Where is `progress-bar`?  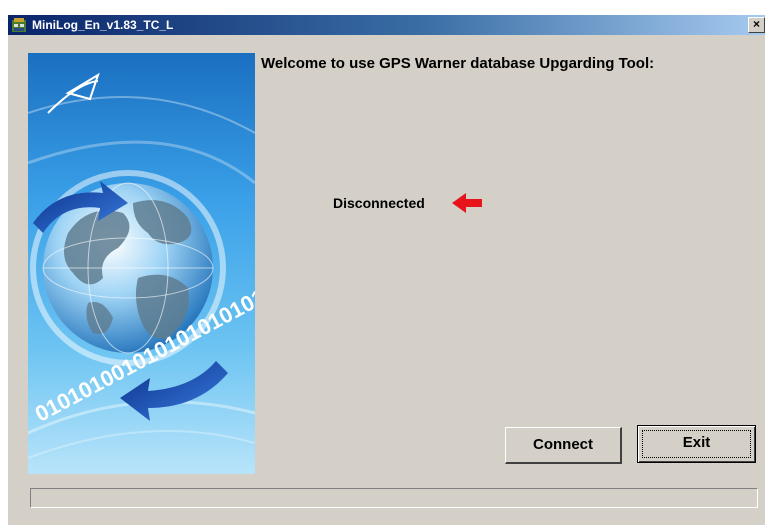
progress-bar is located at coordinates (394, 498).